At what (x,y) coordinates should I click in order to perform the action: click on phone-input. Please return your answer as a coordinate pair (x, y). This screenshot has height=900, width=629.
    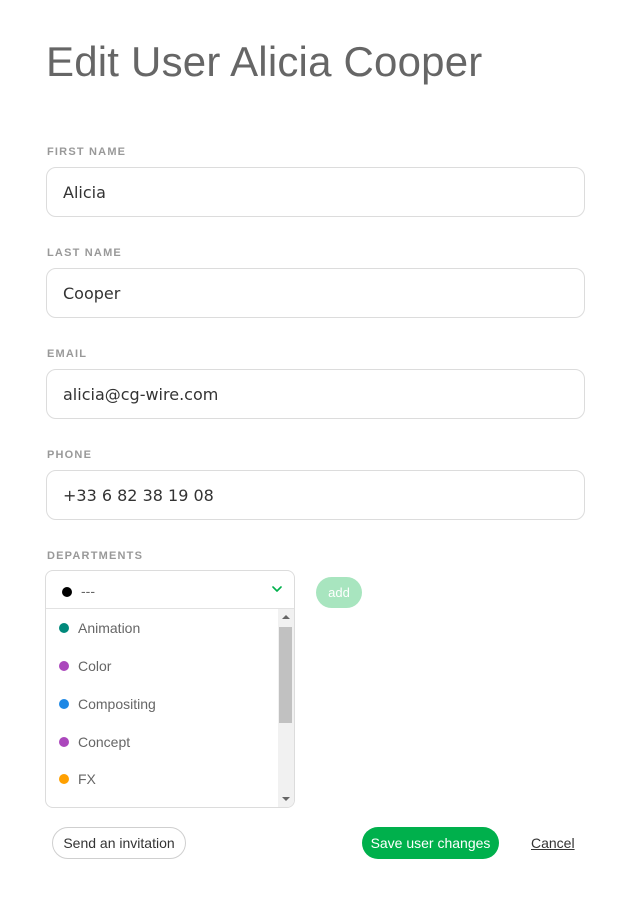
    Looking at the image, I should click on (315, 495).